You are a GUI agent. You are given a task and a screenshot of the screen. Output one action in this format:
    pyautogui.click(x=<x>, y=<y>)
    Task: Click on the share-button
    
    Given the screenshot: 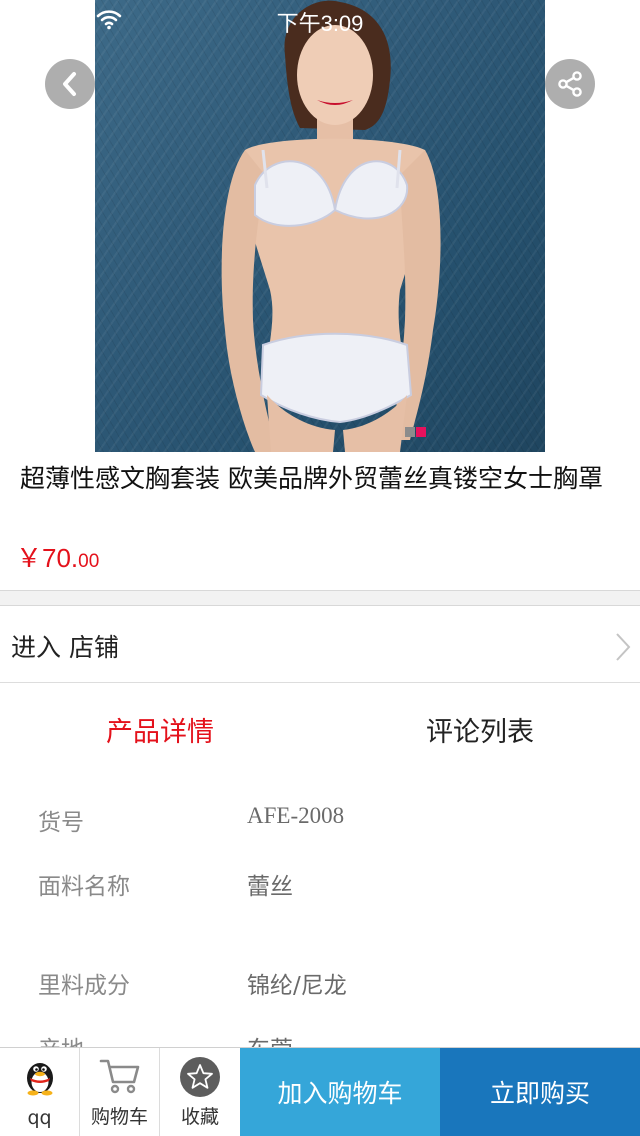 What is the action you would take?
    pyautogui.click(x=570, y=84)
    